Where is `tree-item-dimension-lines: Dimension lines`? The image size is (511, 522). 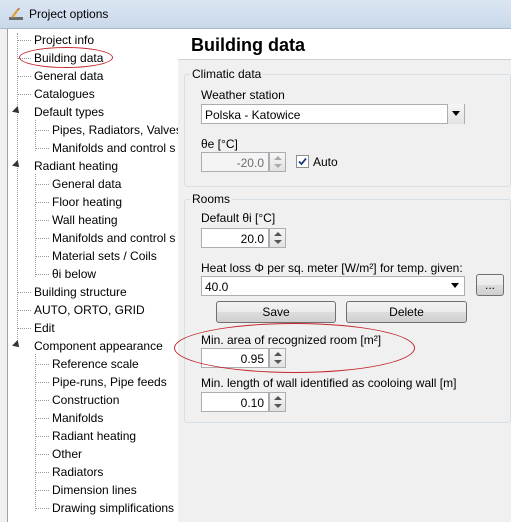
tree-item-dimension-lines: Dimension lines is located at coordinates (94, 490).